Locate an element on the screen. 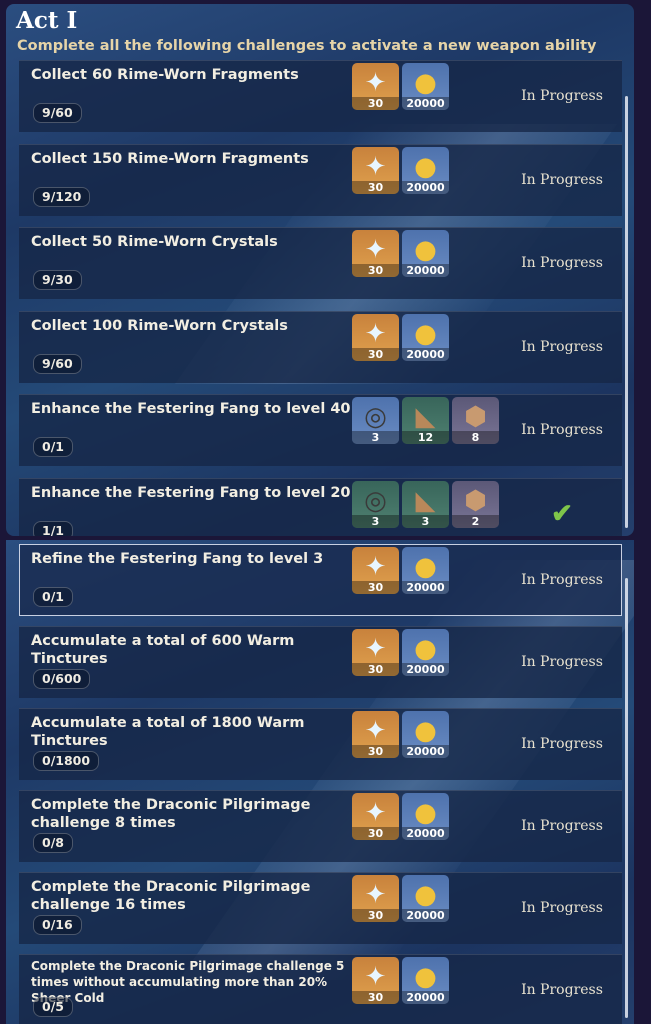 This screenshot has width=651, height=1024. progress-badge: 0/600 is located at coordinates (62, 679).